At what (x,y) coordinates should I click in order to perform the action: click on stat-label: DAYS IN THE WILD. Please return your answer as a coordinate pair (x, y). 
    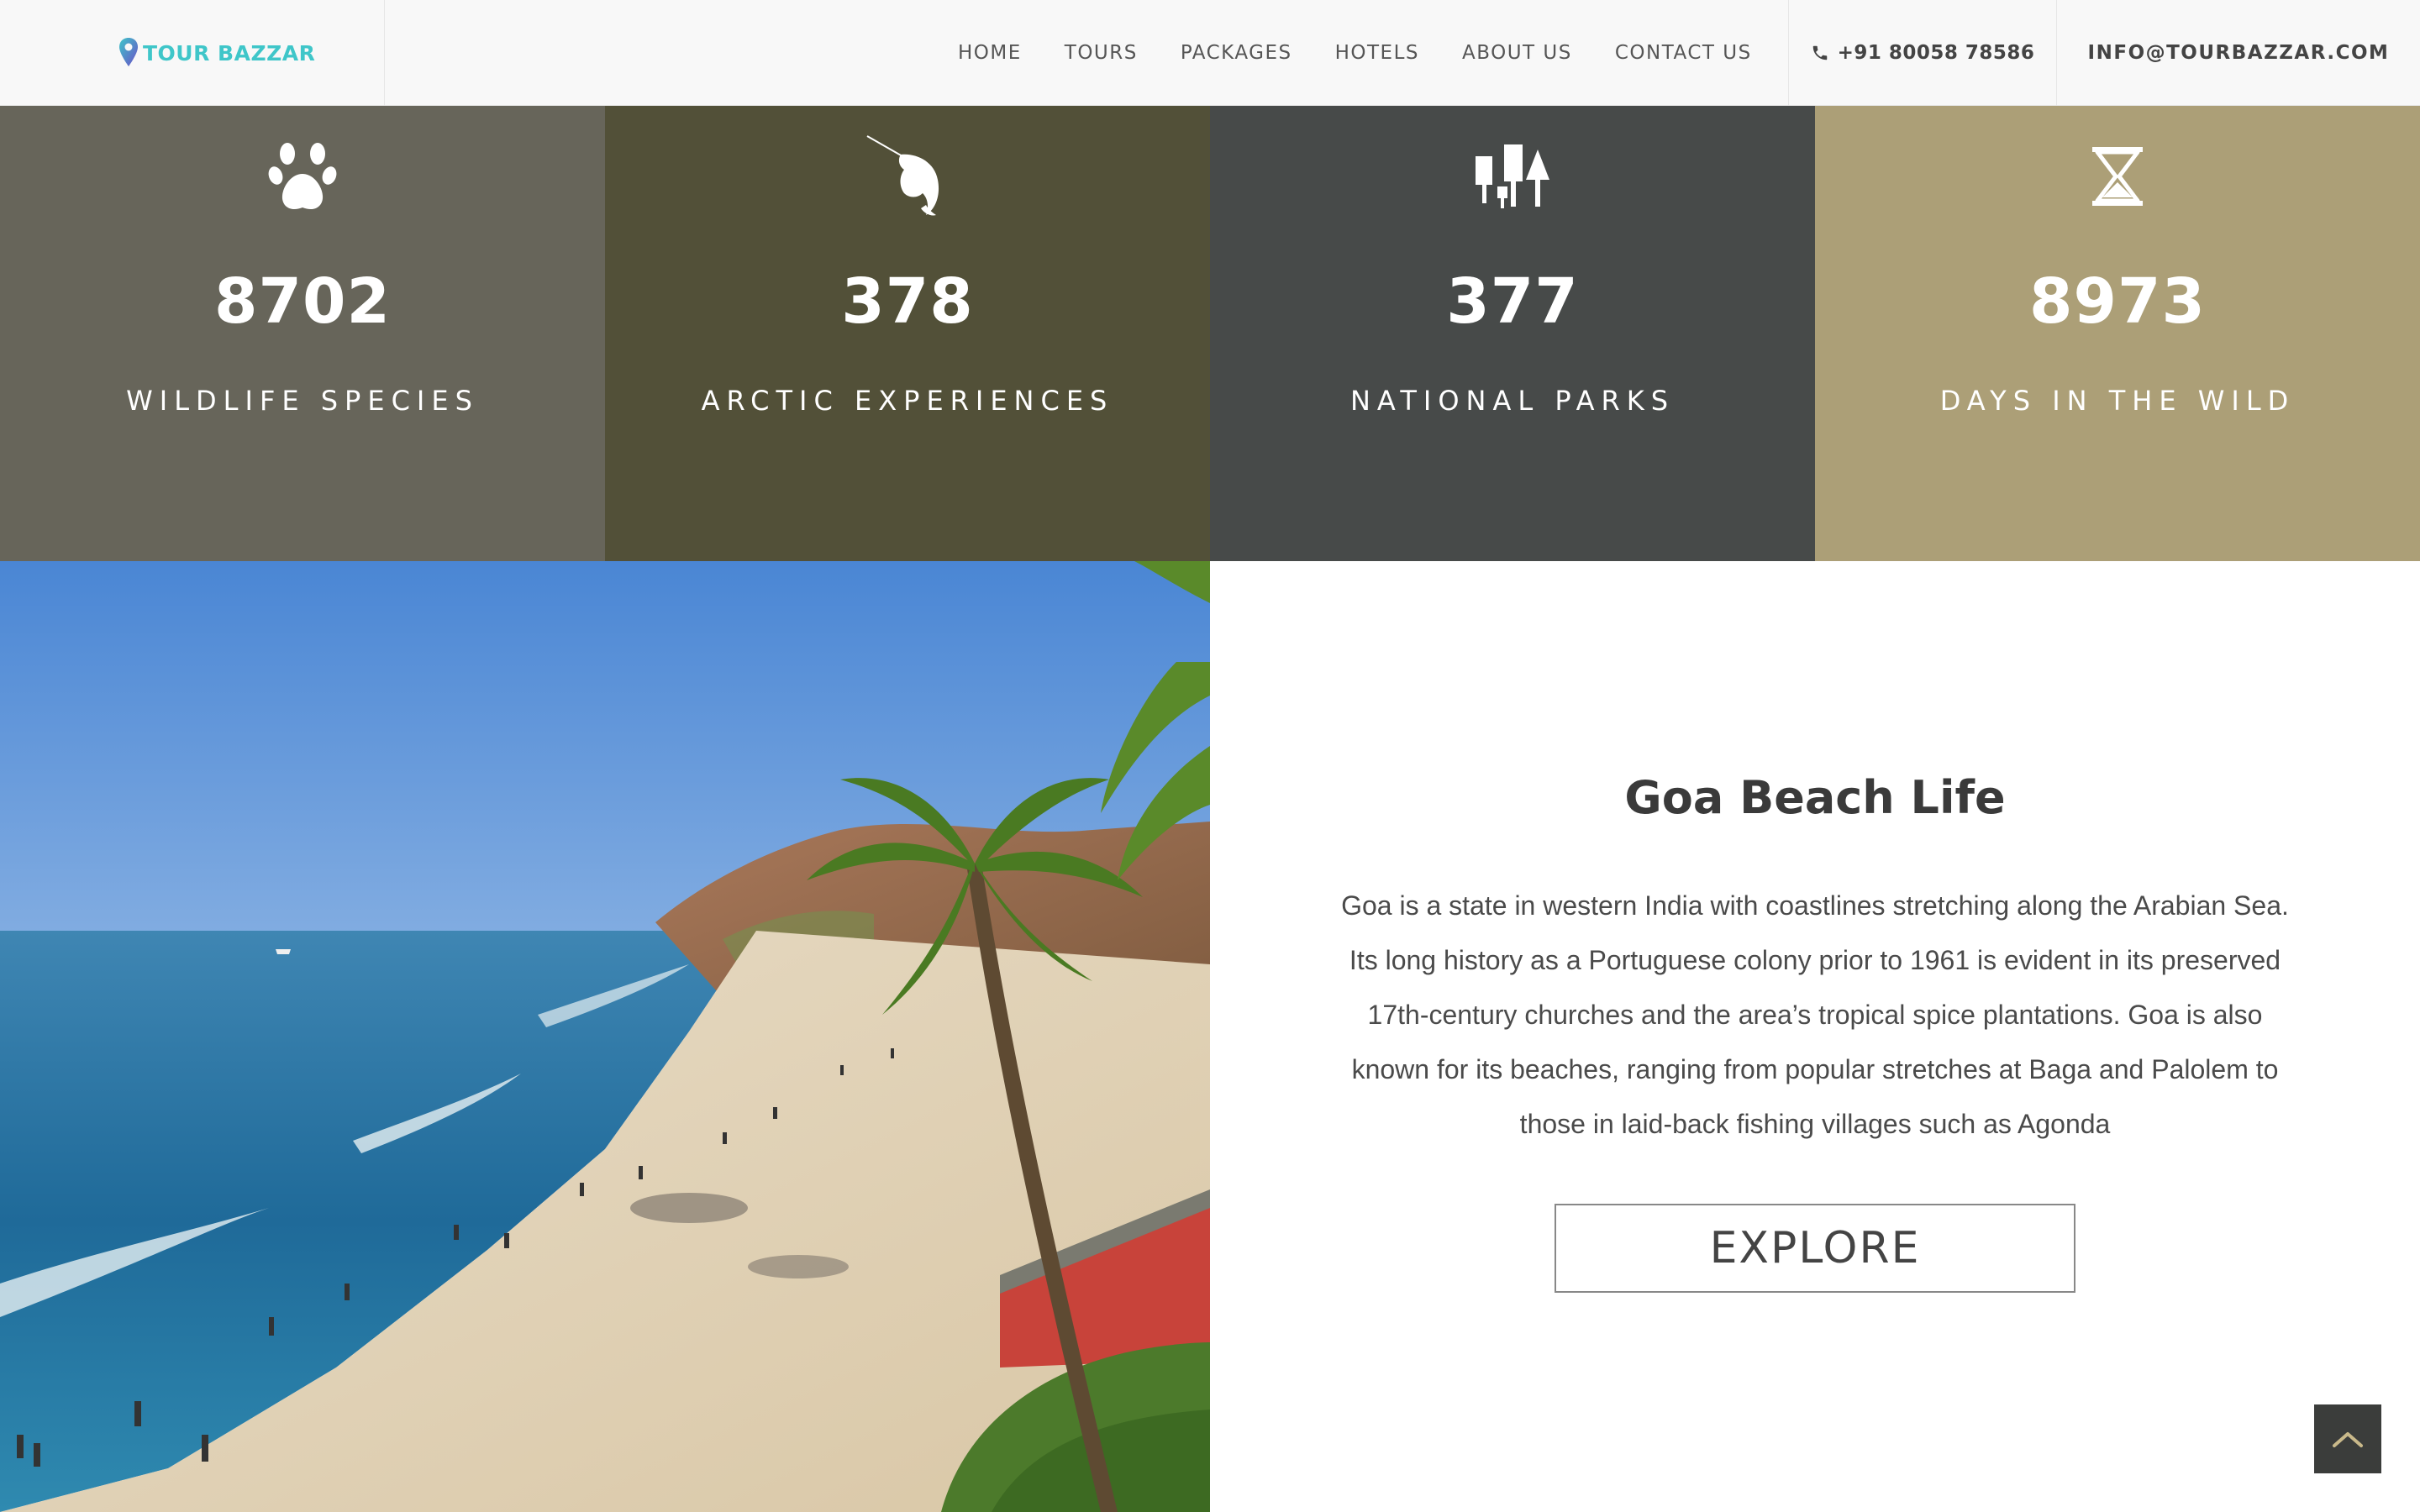
    Looking at the image, I should click on (2117, 401).